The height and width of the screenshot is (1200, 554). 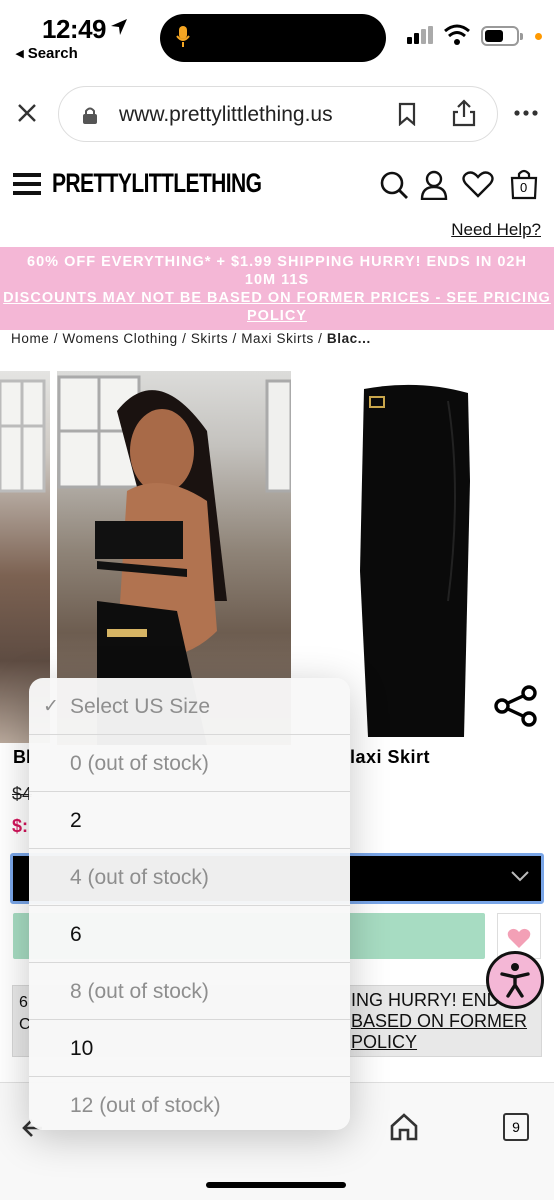 I want to click on size-option: 12 (out of stock), so click(x=189, y=1103).